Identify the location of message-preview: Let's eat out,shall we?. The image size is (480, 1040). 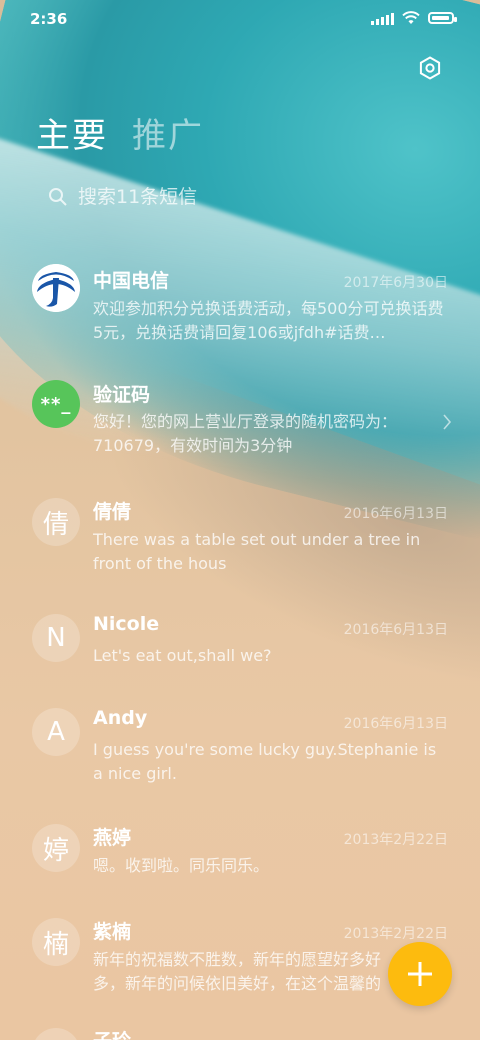
(182, 655).